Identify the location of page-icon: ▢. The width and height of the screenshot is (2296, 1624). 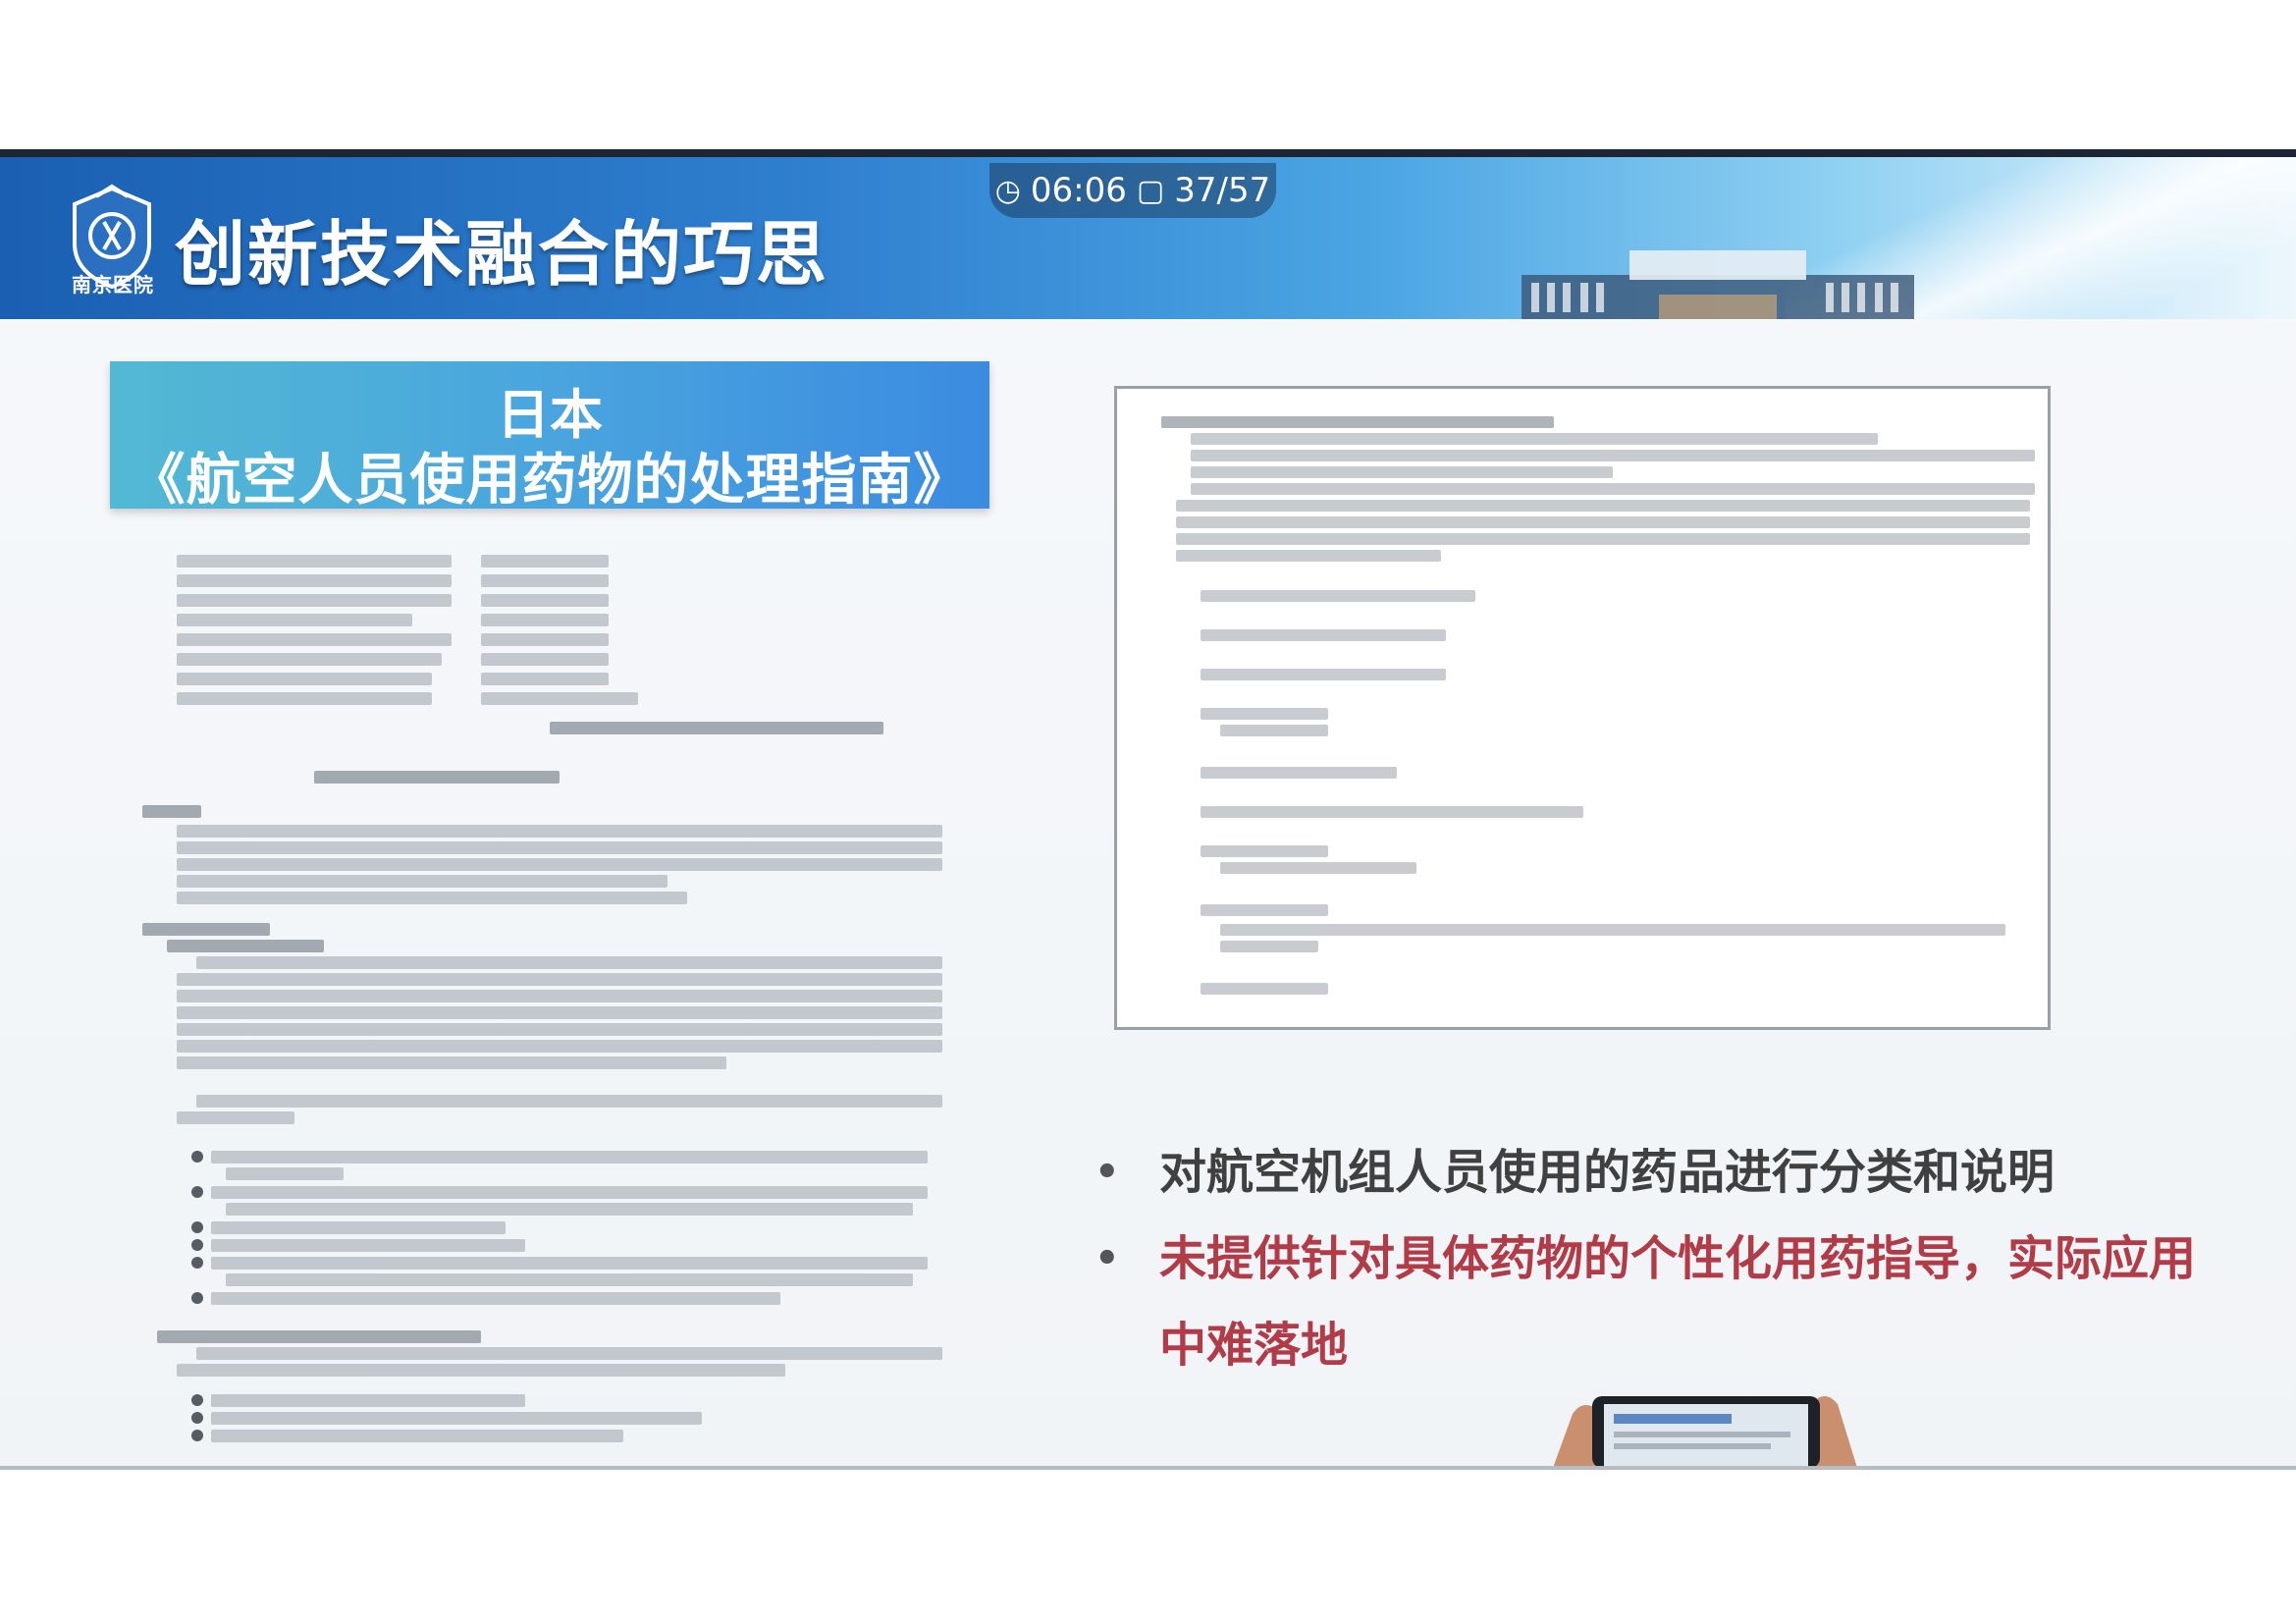
(1150, 190).